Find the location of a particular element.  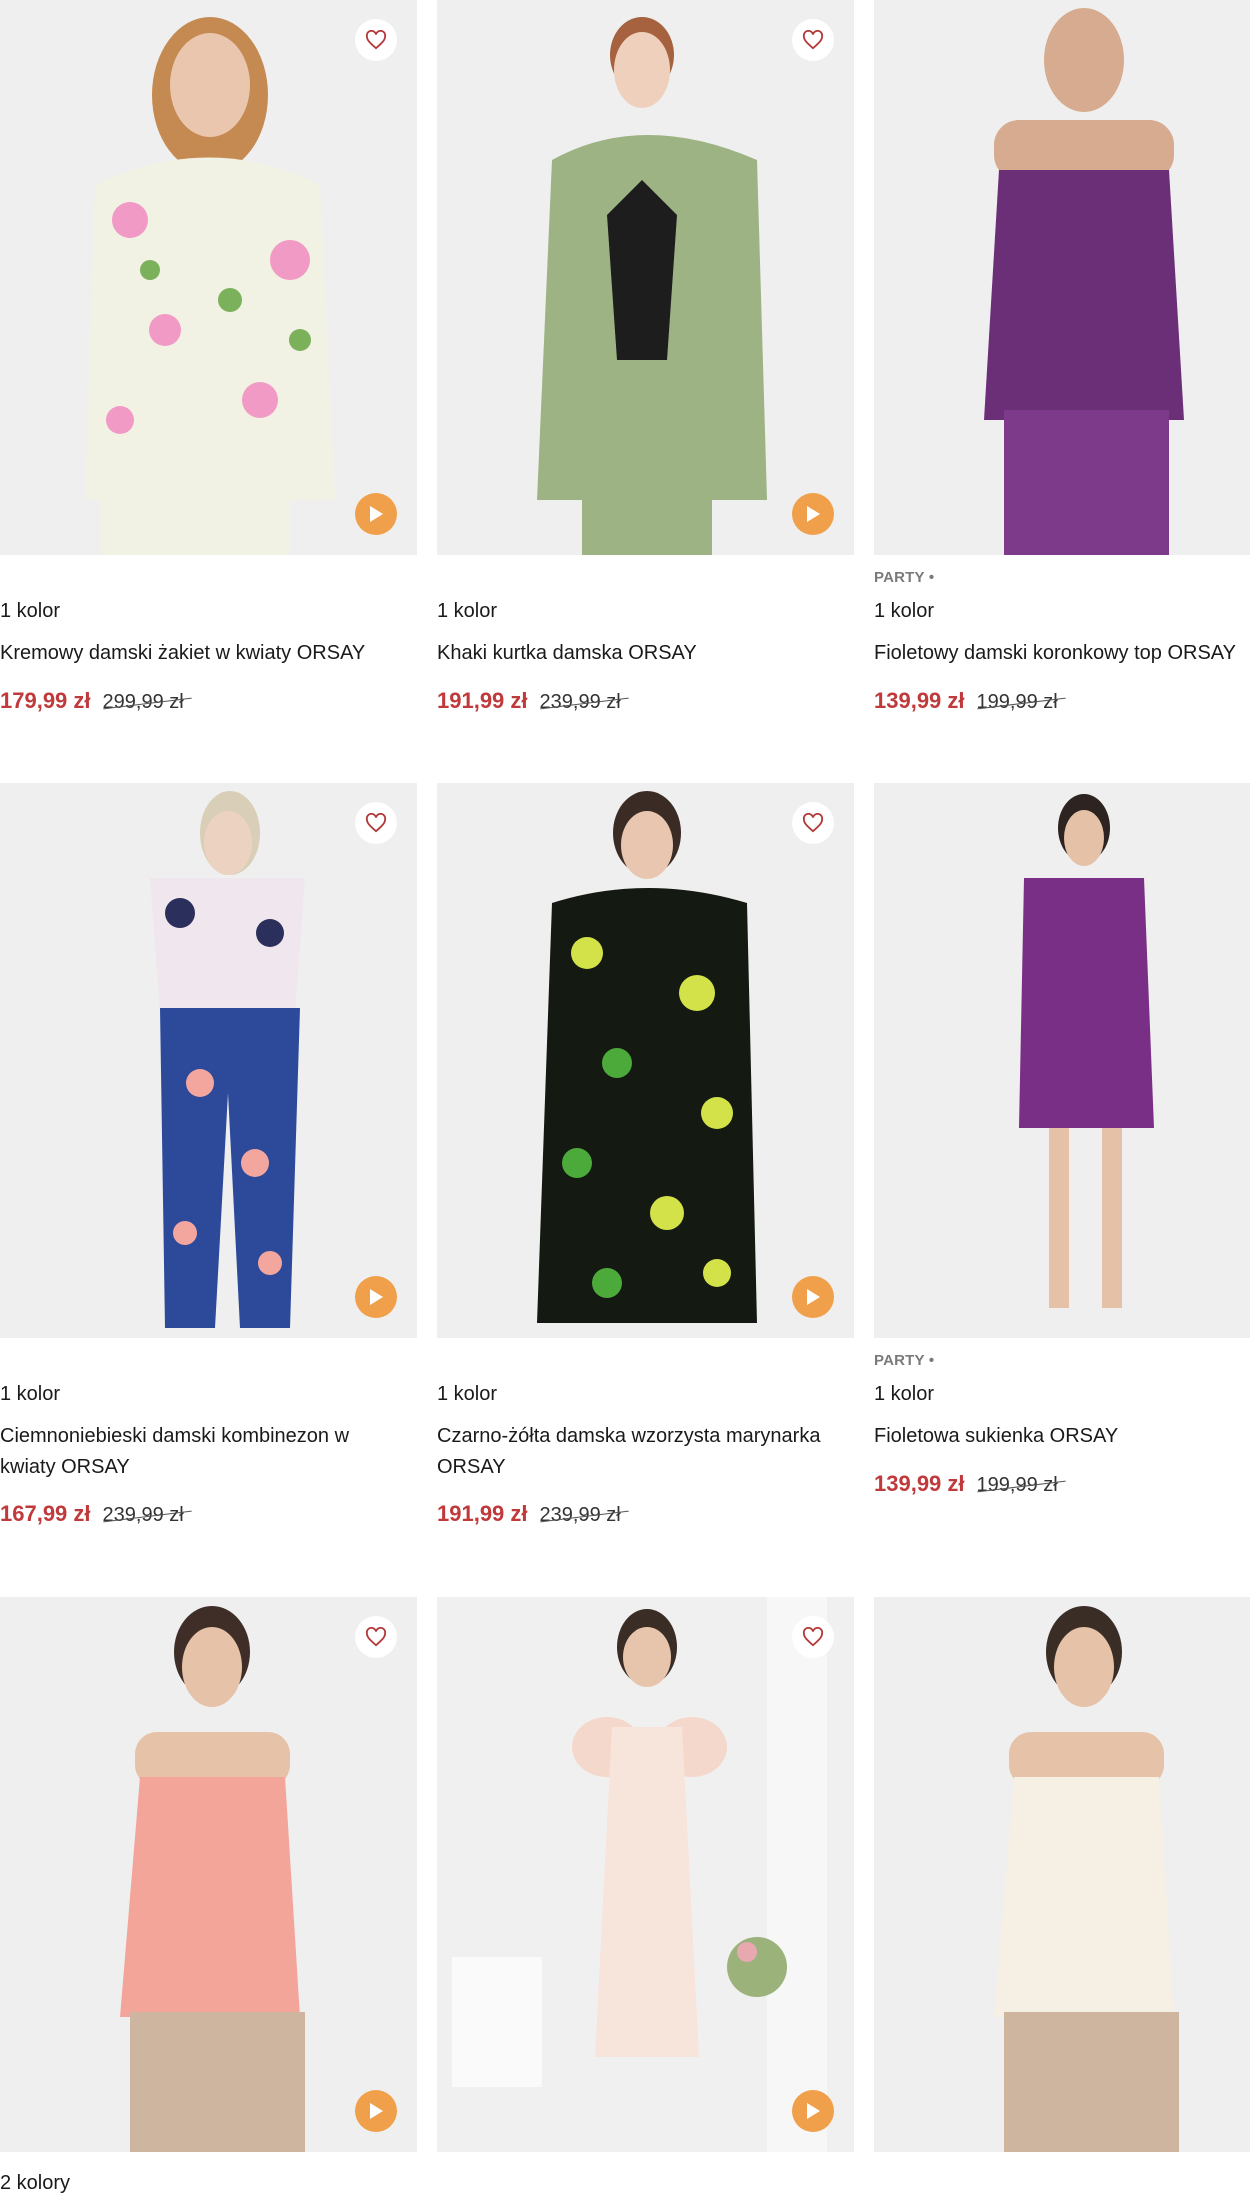

model-navy-floral-jumpsuit-image is located at coordinates (208, 1060).